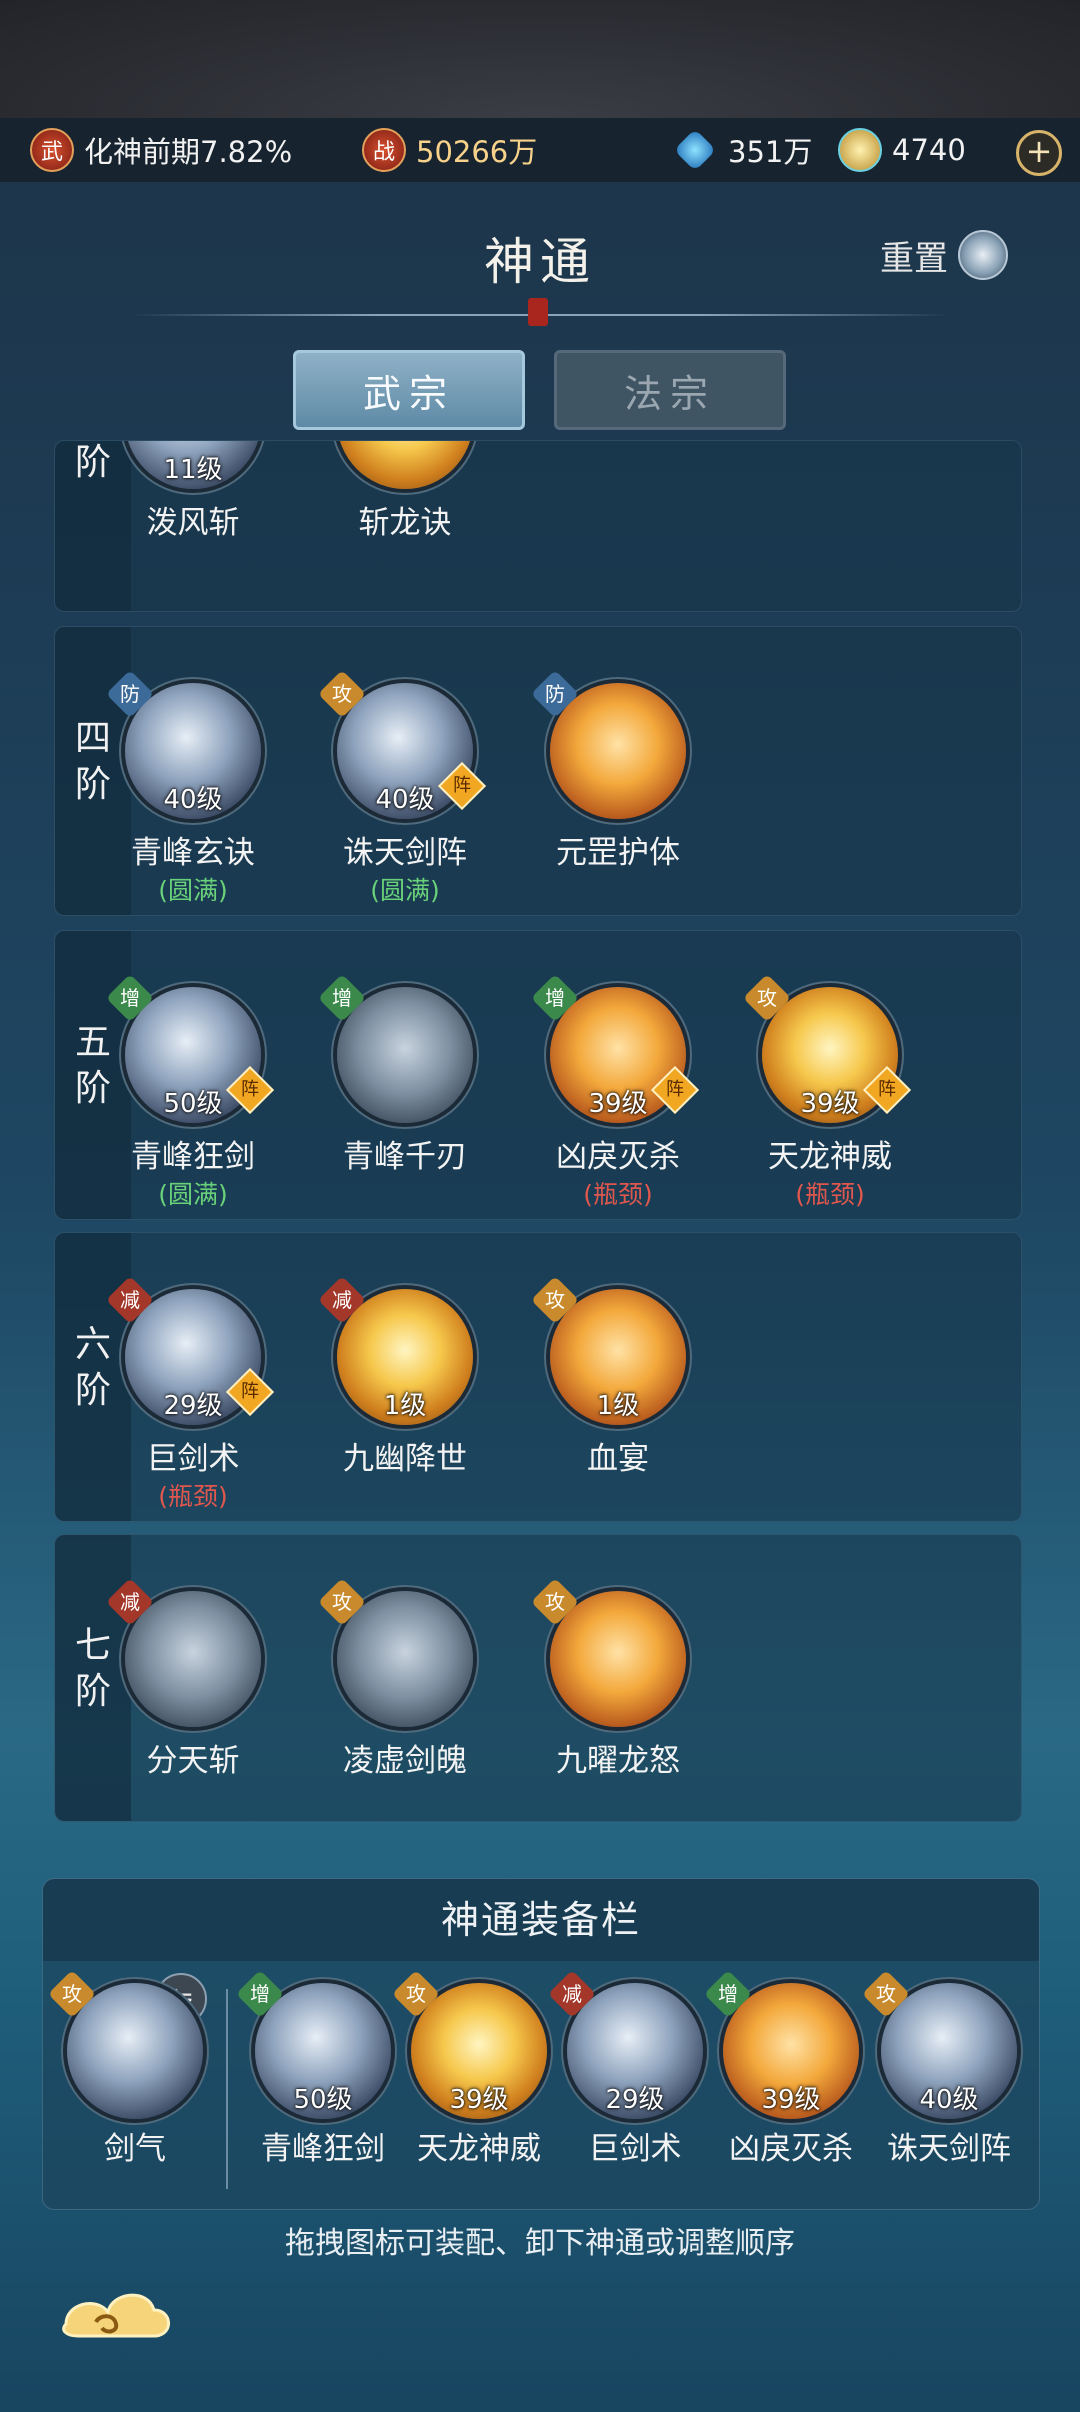 The width and height of the screenshot is (1080, 2412). Describe the element at coordinates (618, 853) in the screenshot. I see `skill-name: 元罡护体` at that location.